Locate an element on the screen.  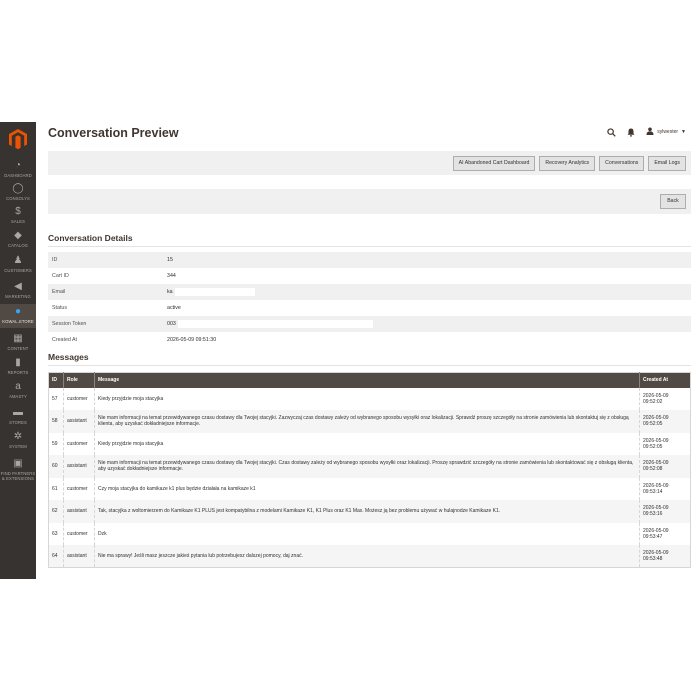
sidebar-item-label: AMASTY is located at coordinates (18, 396).